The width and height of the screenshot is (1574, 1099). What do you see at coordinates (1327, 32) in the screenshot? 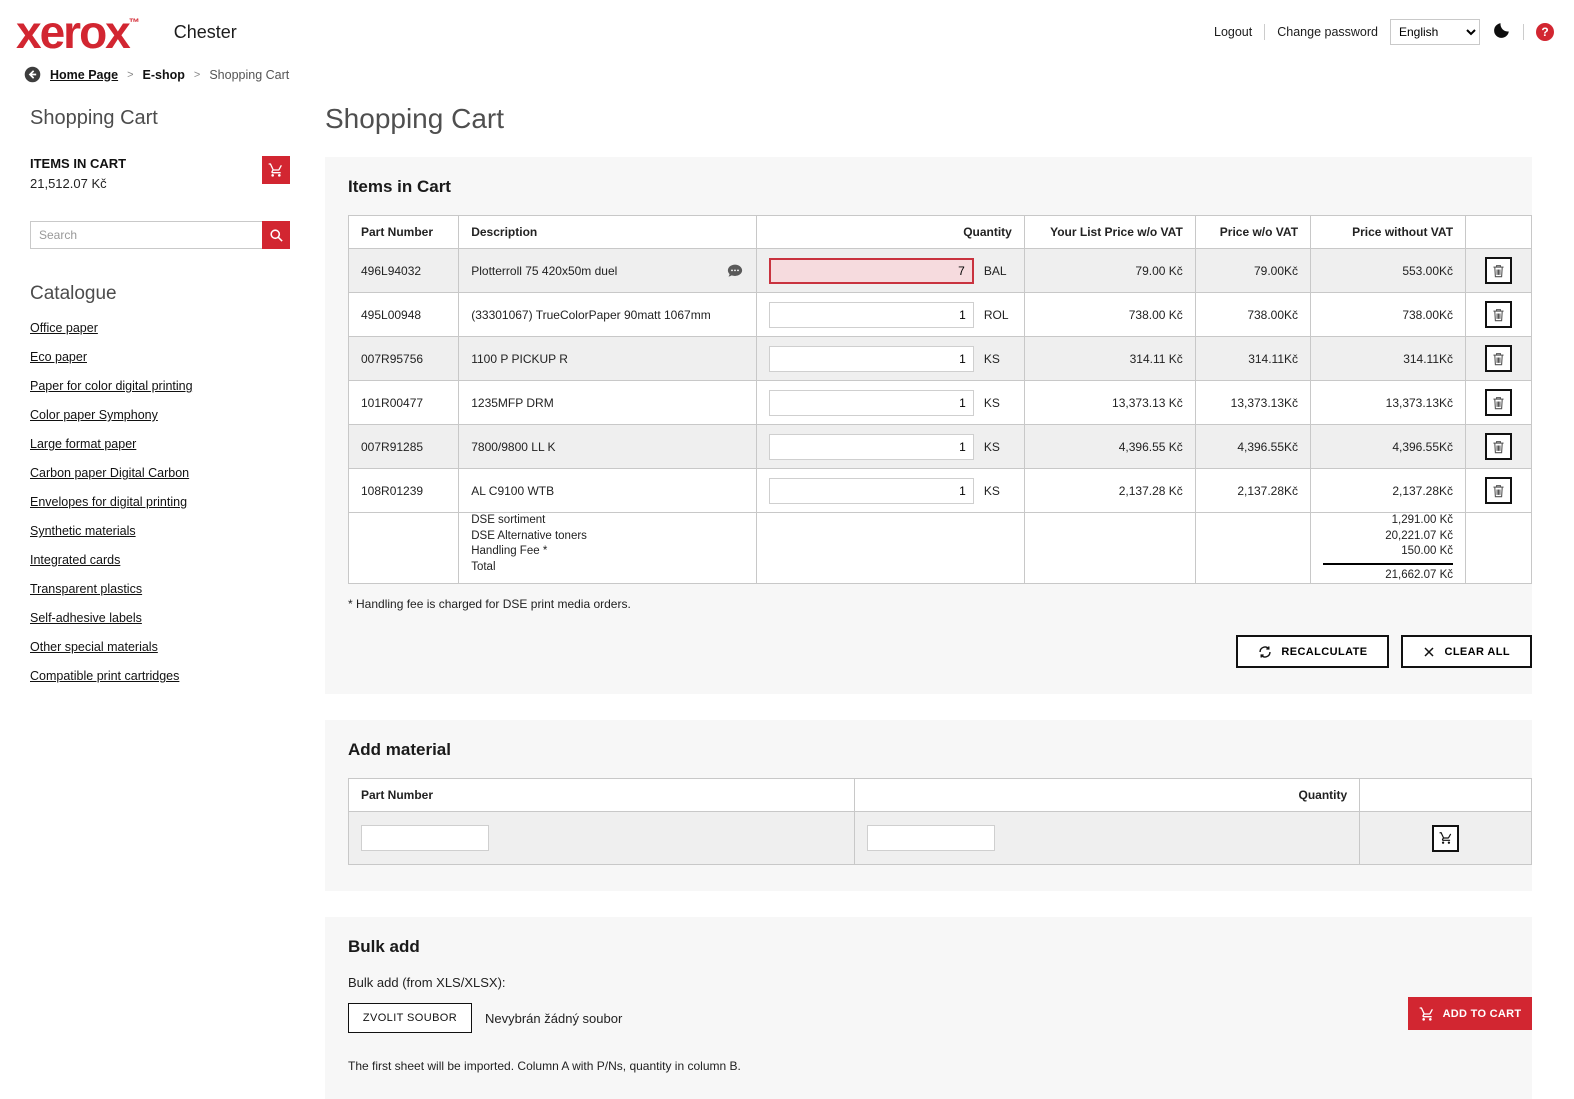
I see `change-password-link: Change password` at bounding box center [1327, 32].